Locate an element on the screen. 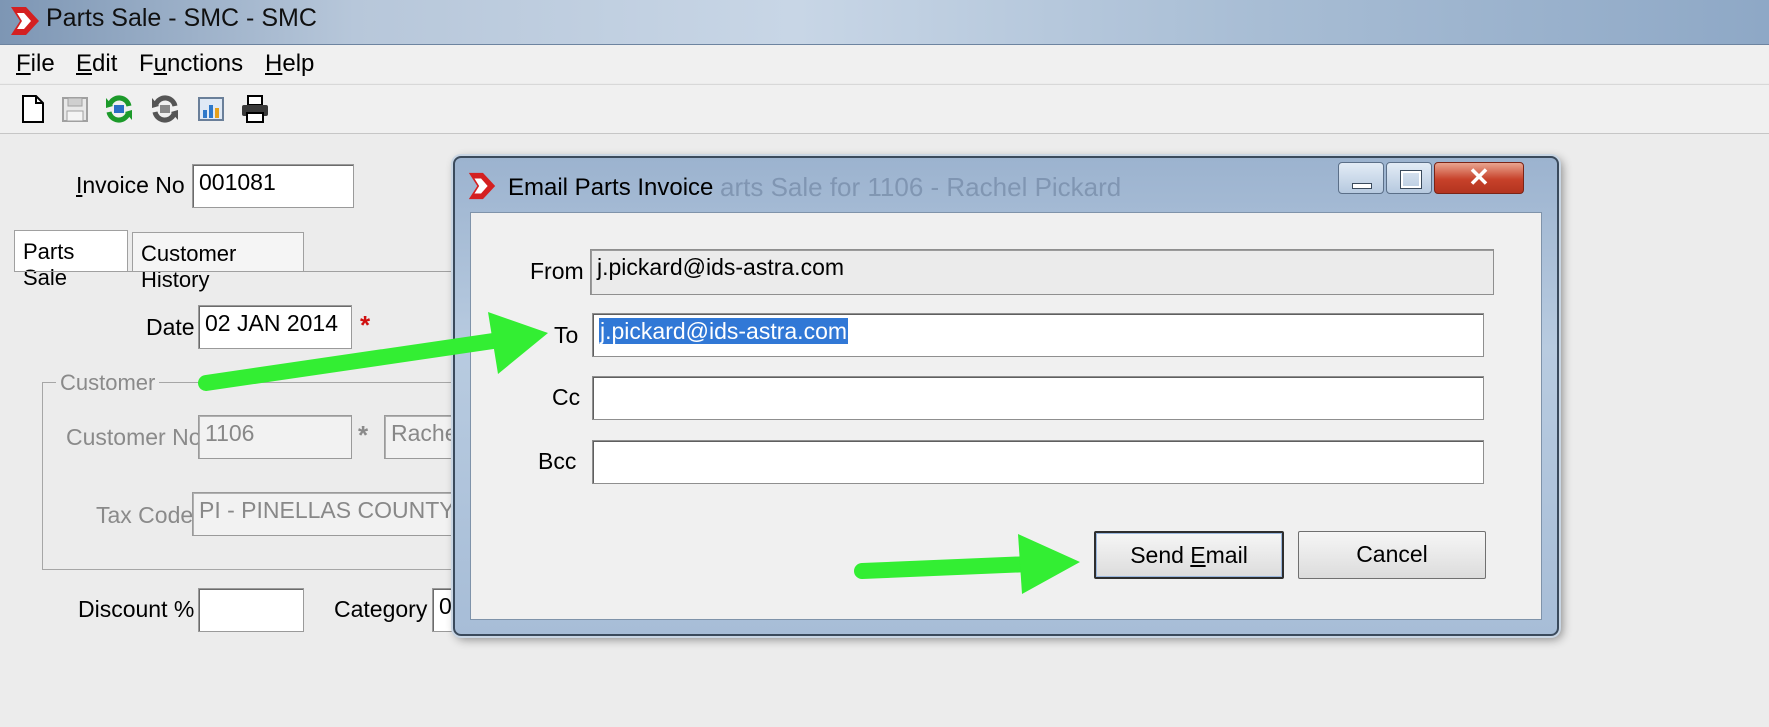  date-required-mark: * is located at coordinates (365, 325).